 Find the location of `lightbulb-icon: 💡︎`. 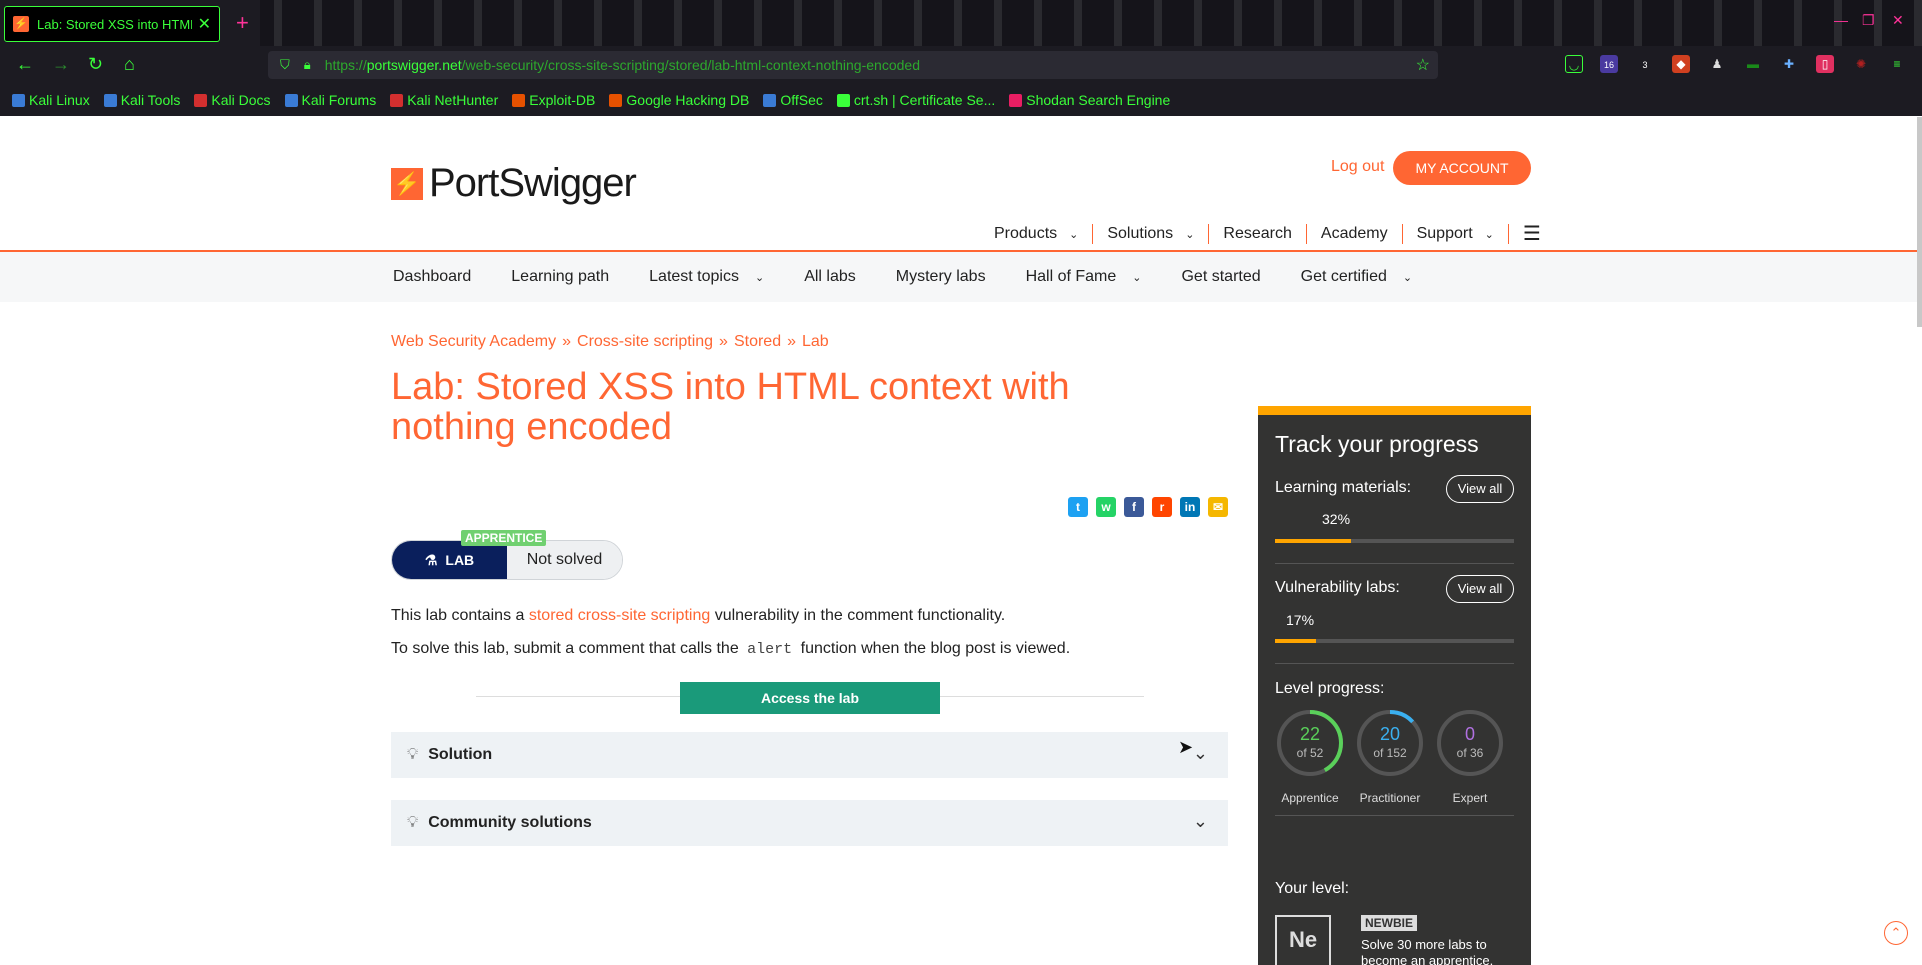

lightbulb-icon: 💡︎ is located at coordinates (413, 822).